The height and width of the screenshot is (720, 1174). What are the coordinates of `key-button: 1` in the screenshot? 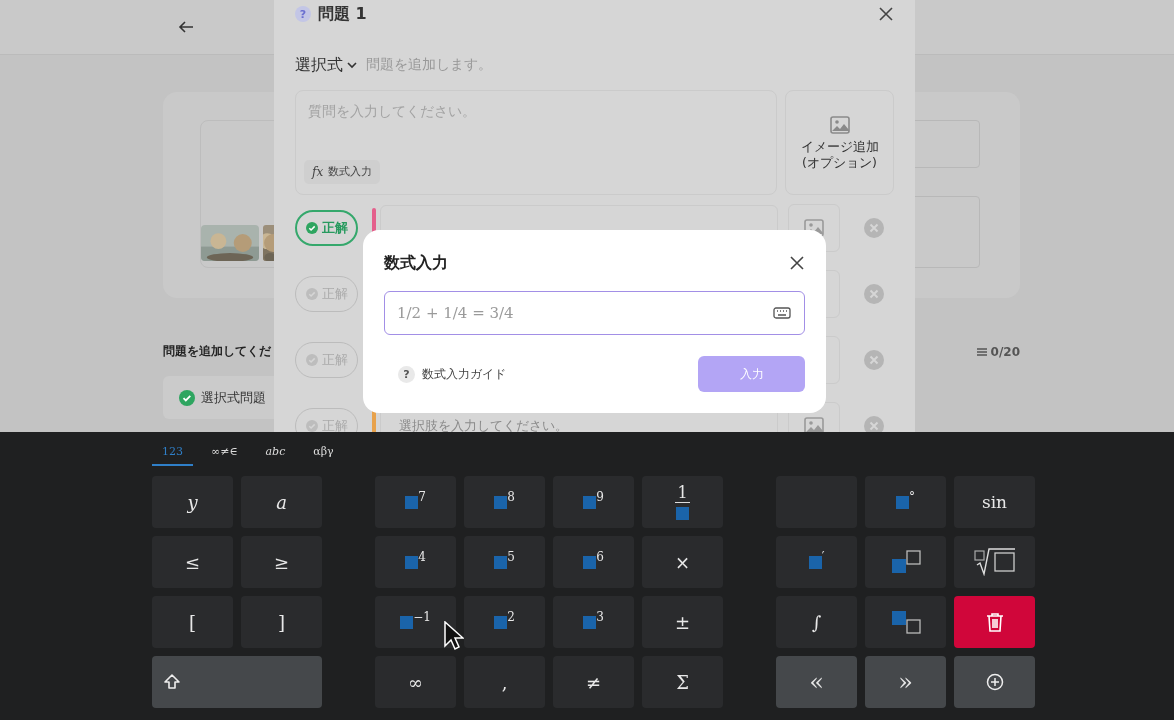 It's located at (682, 502).